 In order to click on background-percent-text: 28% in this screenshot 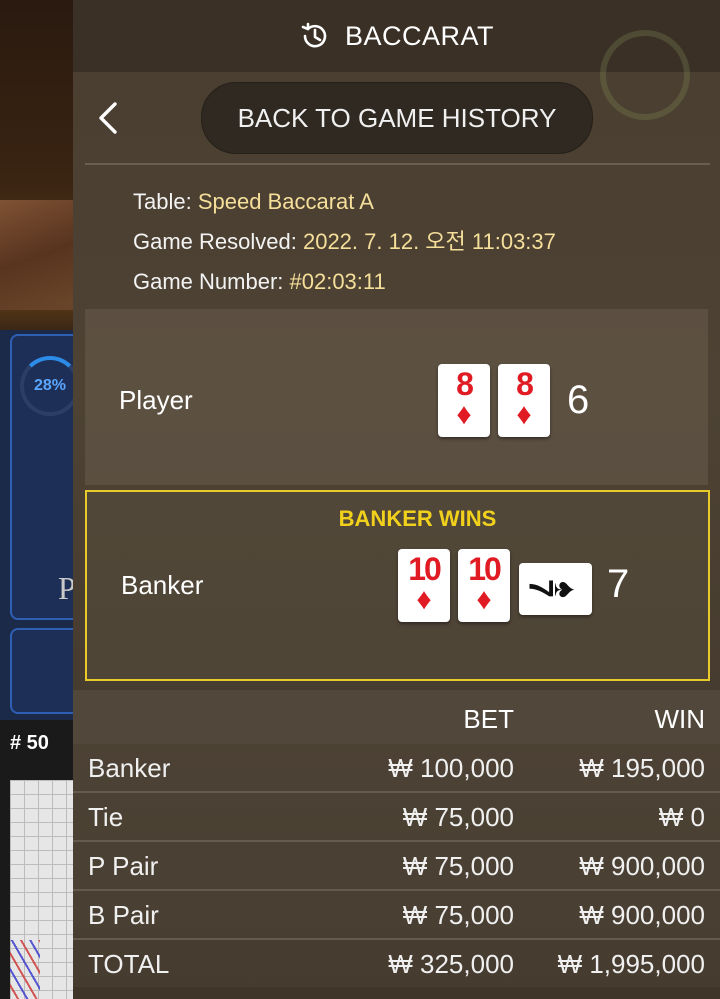, I will do `click(50, 385)`.